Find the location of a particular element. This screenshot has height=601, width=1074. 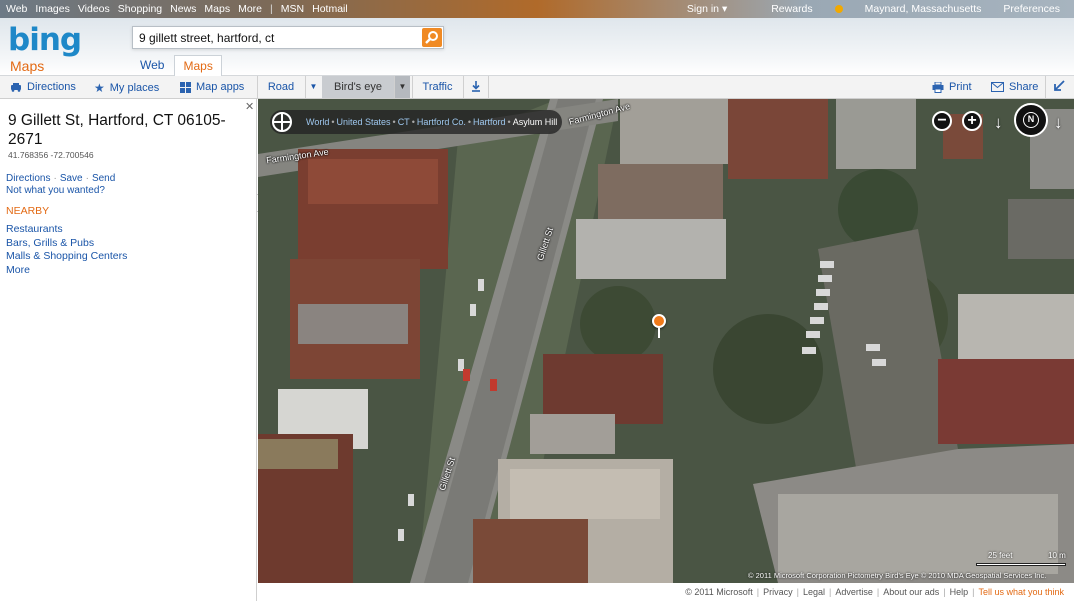

locate-me-icon is located at coordinates (282, 122).